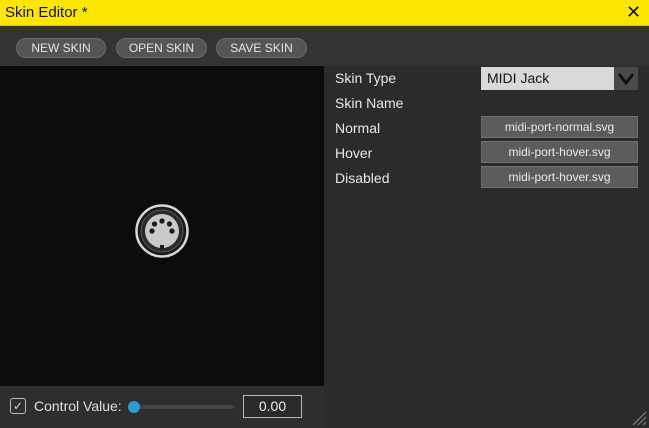 Image resolution: width=649 pixels, height=428 pixels. What do you see at coordinates (272, 406) in the screenshot?
I see `control-value-input: 0.00` at bounding box center [272, 406].